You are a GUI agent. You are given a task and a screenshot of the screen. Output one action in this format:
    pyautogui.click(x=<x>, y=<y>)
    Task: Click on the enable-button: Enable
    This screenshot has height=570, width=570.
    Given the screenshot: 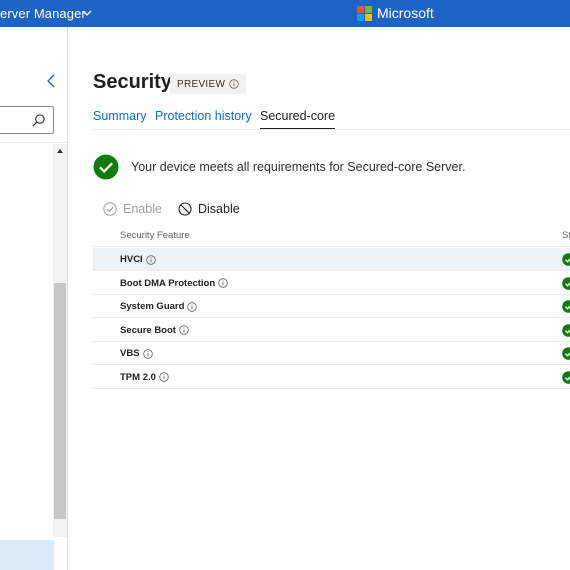 What is the action you would take?
    pyautogui.click(x=132, y=209)
    